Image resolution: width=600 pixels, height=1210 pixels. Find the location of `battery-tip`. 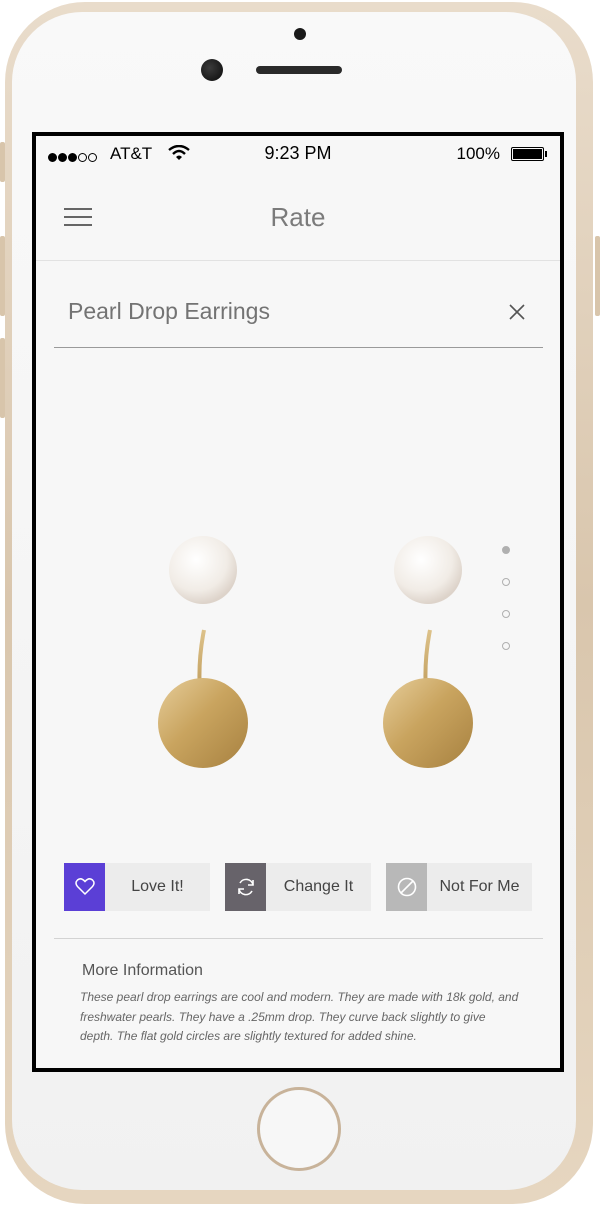

battery-tip is located at coordinates (546, 154).